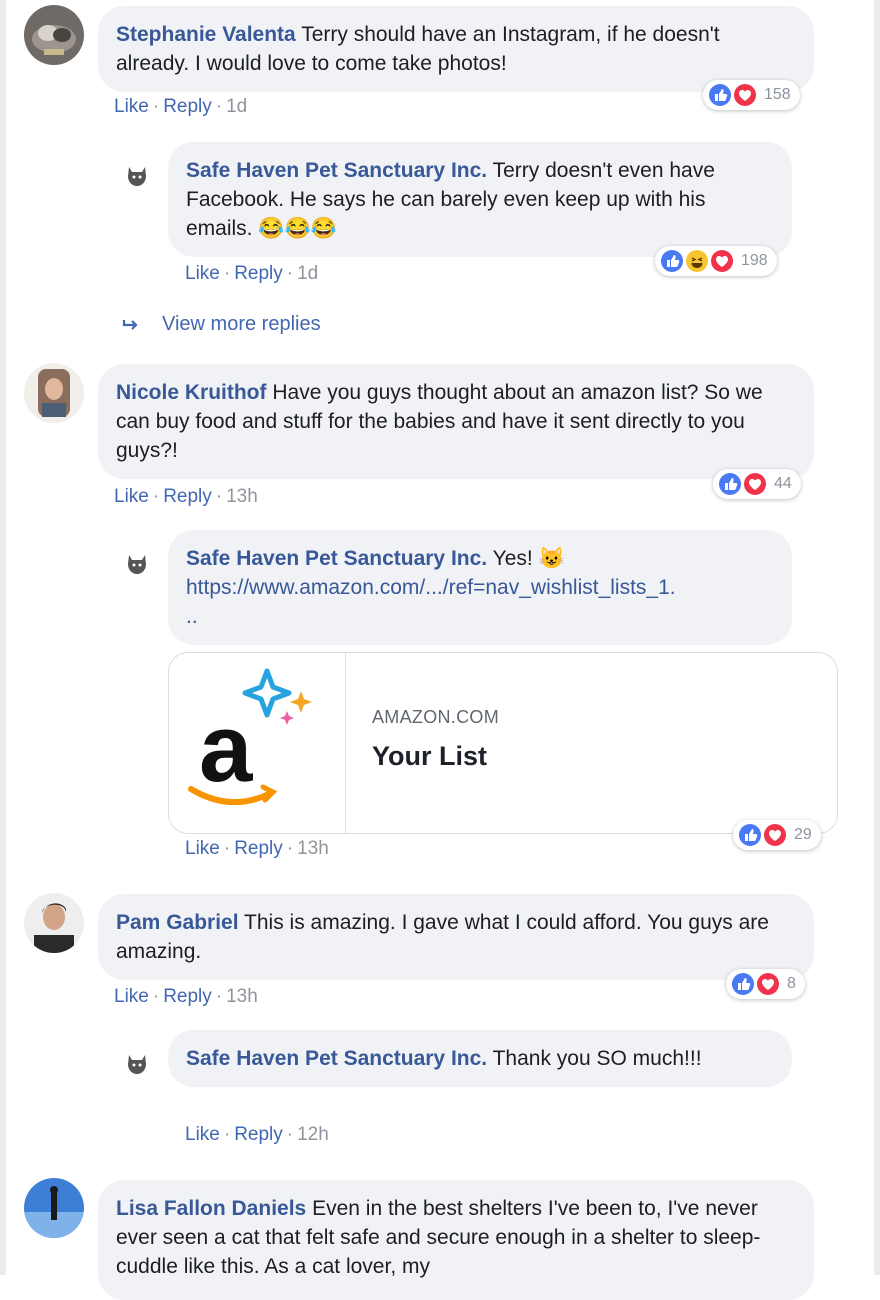 The width and height of the screenshot is (880, 1300). Describe the element at coordinates (3, 637) in the screenshot. I see `left-edge` at that location.